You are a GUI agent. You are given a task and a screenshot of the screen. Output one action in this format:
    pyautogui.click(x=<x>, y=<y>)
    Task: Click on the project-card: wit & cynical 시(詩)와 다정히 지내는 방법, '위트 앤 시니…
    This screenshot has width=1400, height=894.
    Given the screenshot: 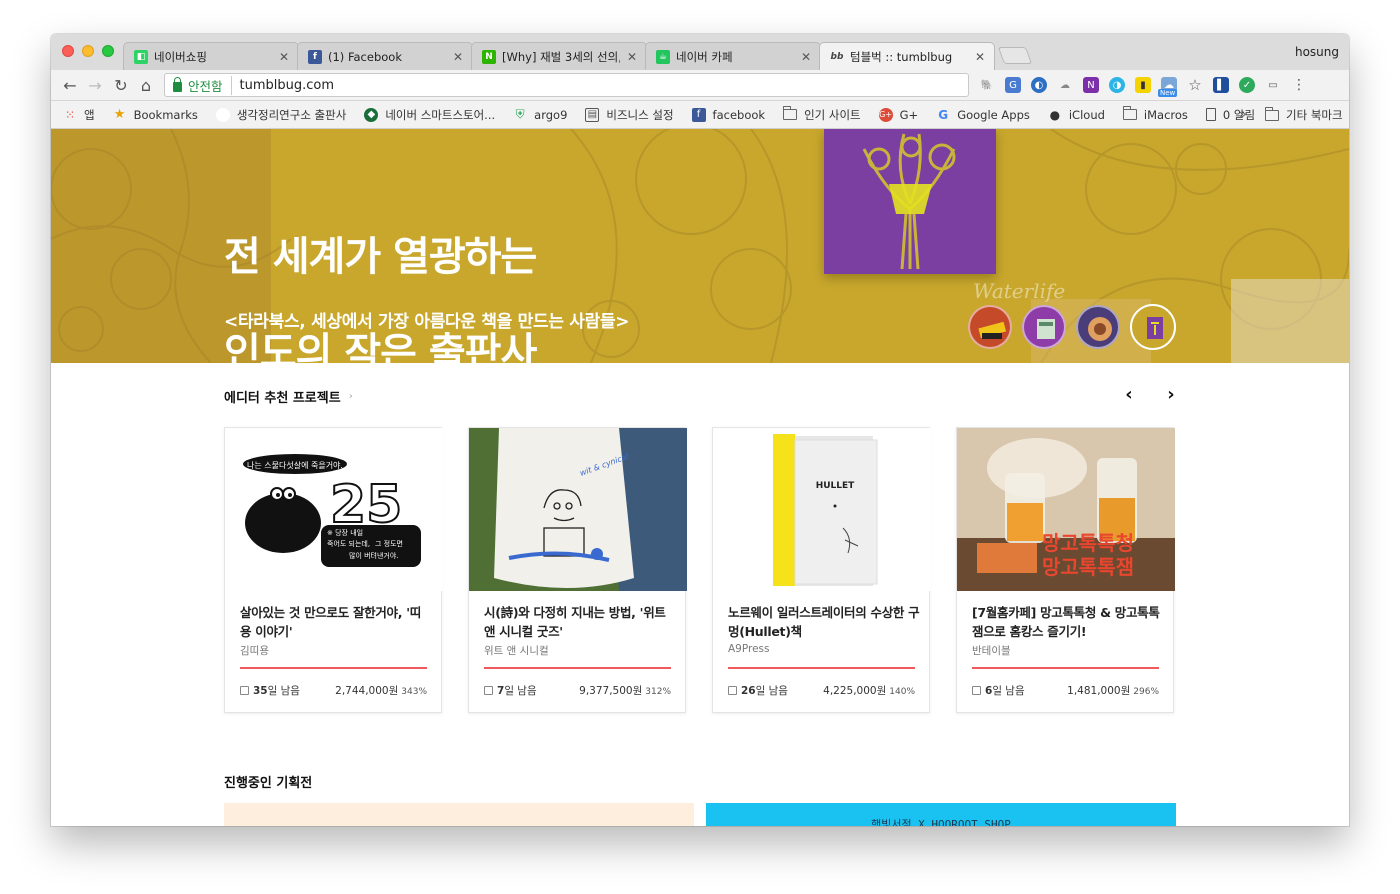 What is the action you would take?
    pyautogui.click(x=577, y=570)
    